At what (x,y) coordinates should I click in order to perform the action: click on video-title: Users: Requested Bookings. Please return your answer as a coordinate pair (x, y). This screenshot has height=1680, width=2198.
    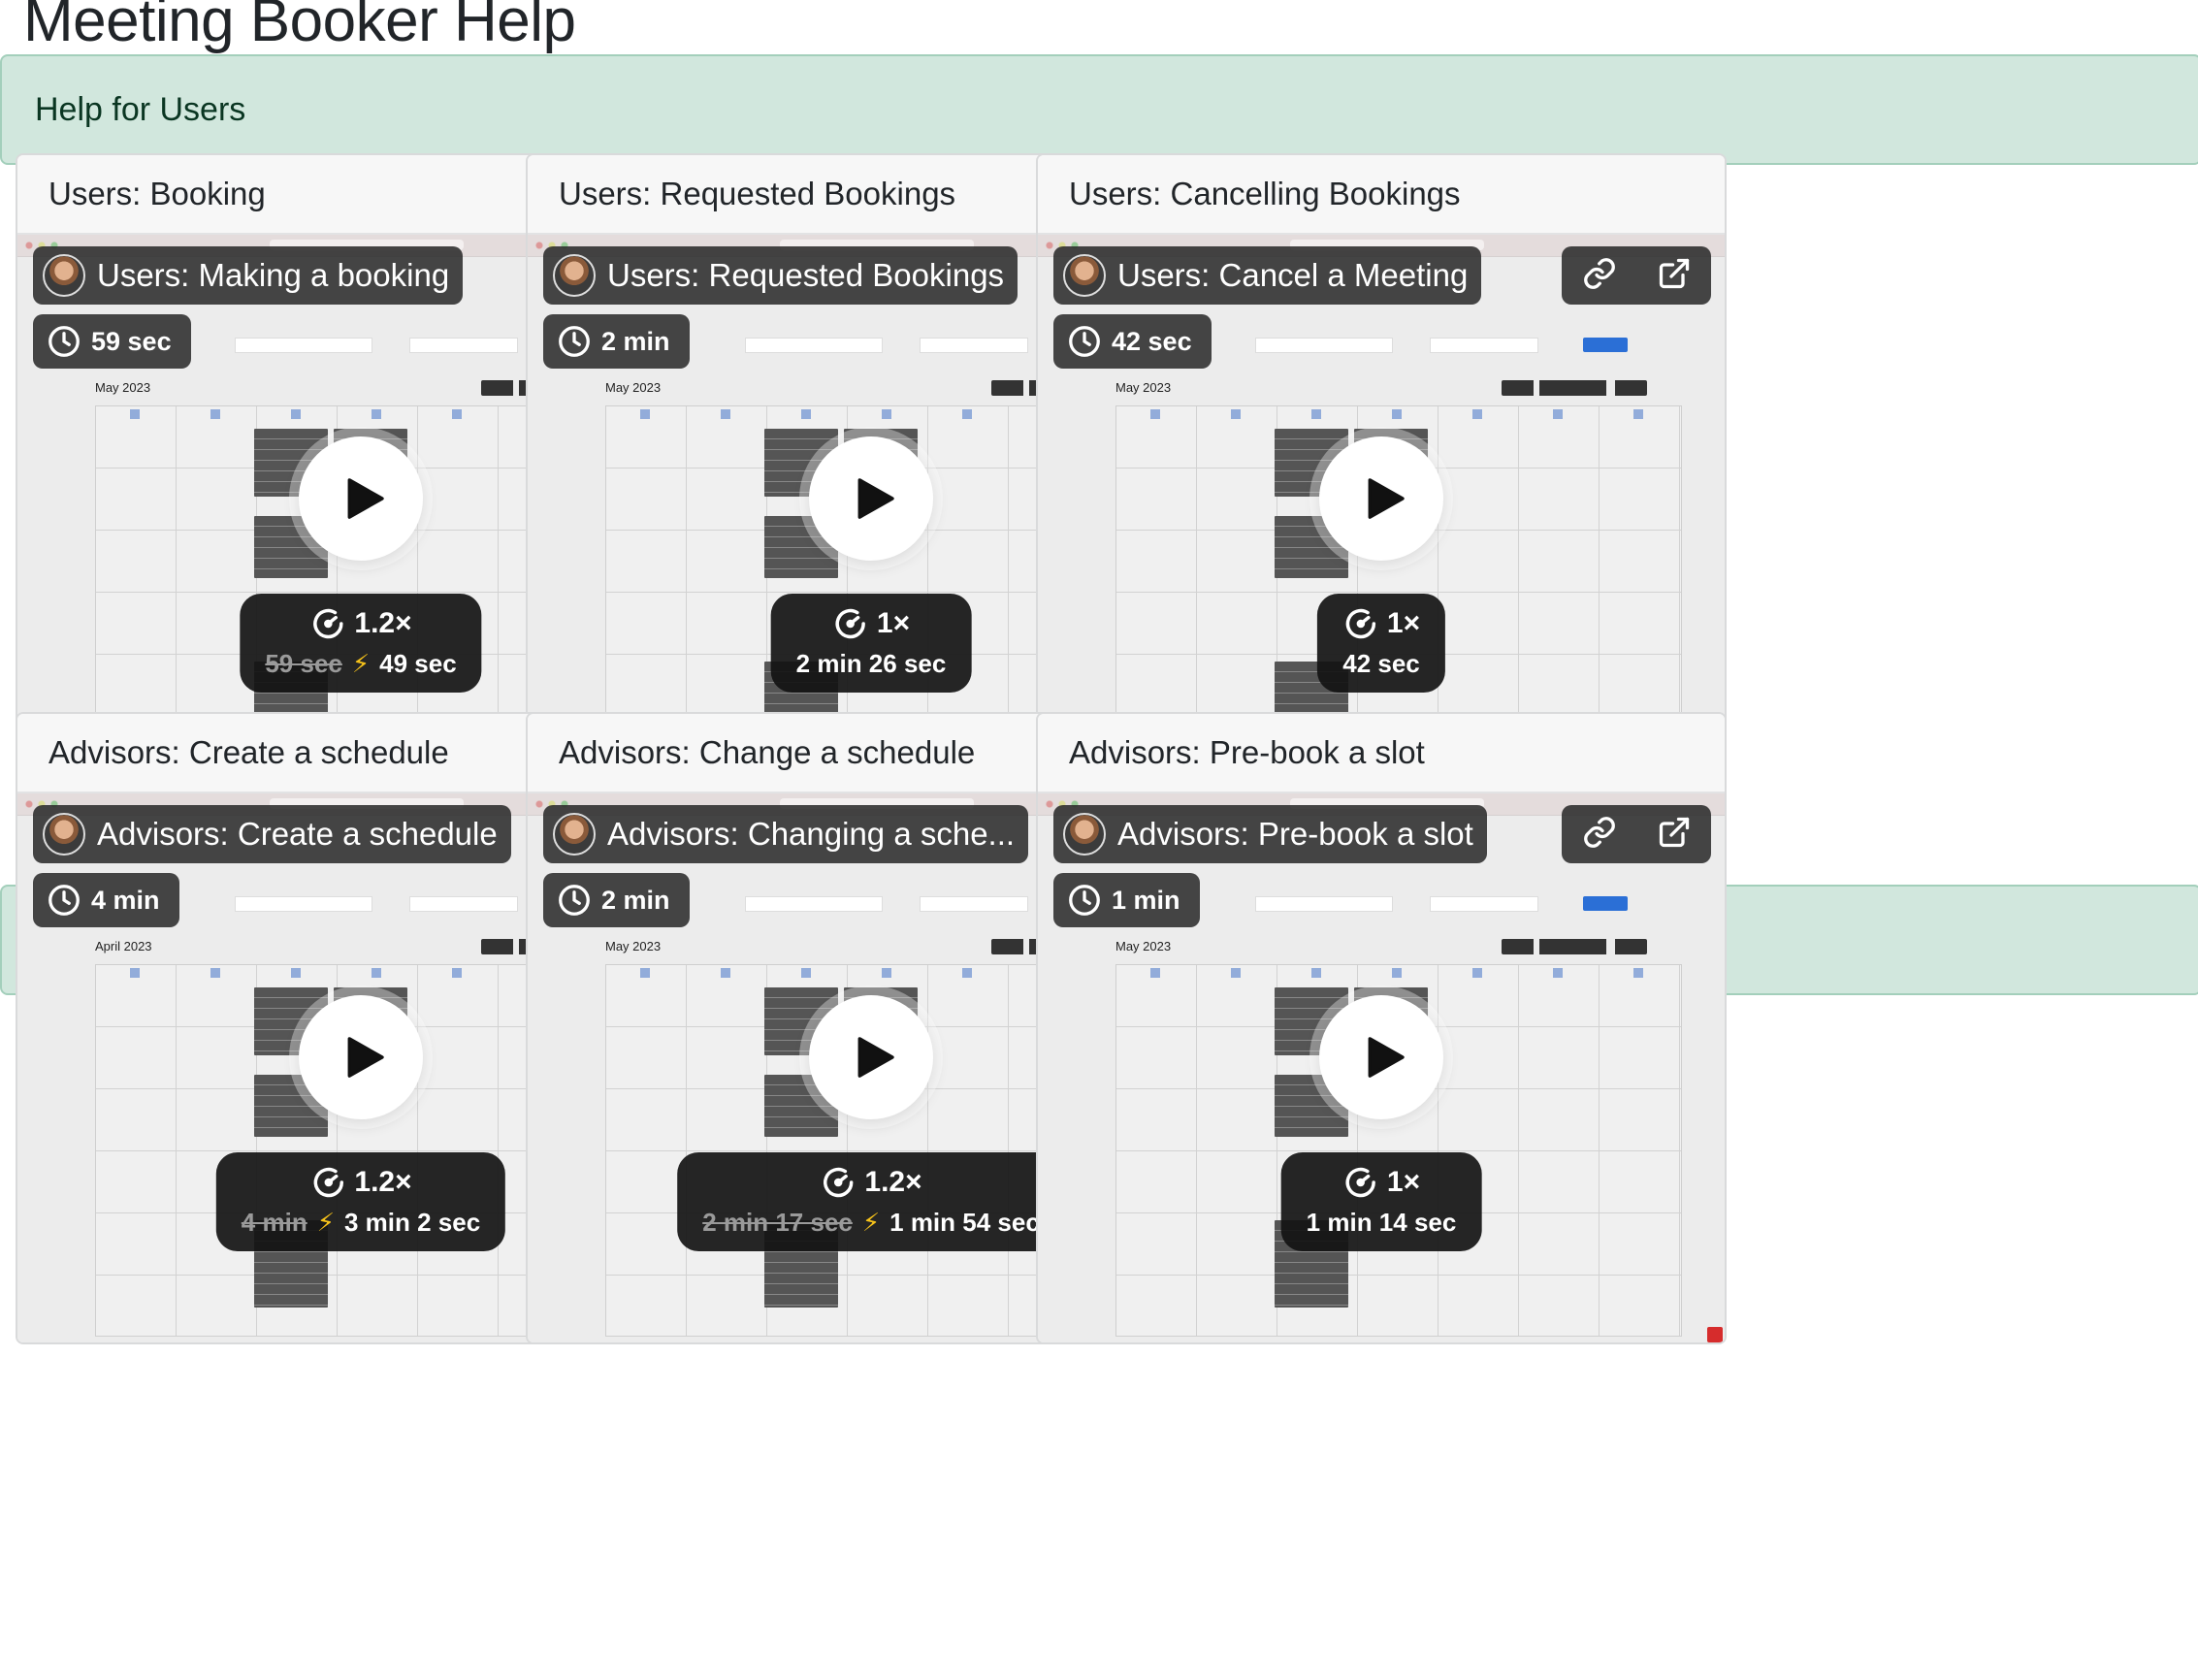
    Looking at the image, I should click on (806, 275).